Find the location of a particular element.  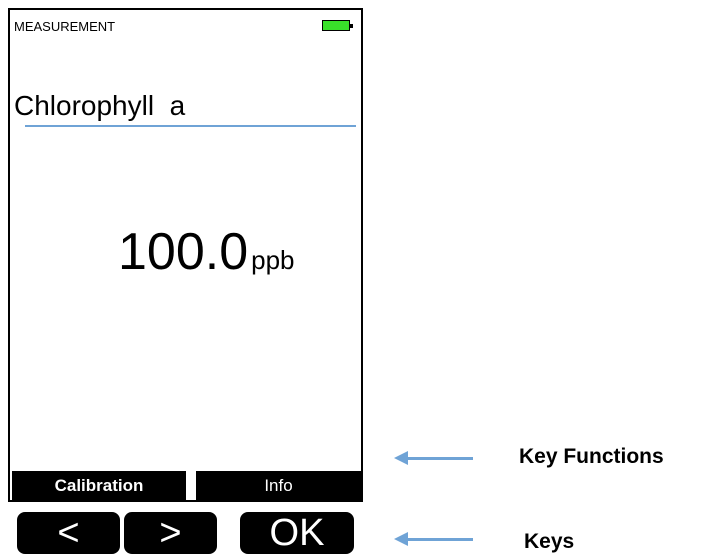

reading-unit: ppb is located at coordinates (273, 260).